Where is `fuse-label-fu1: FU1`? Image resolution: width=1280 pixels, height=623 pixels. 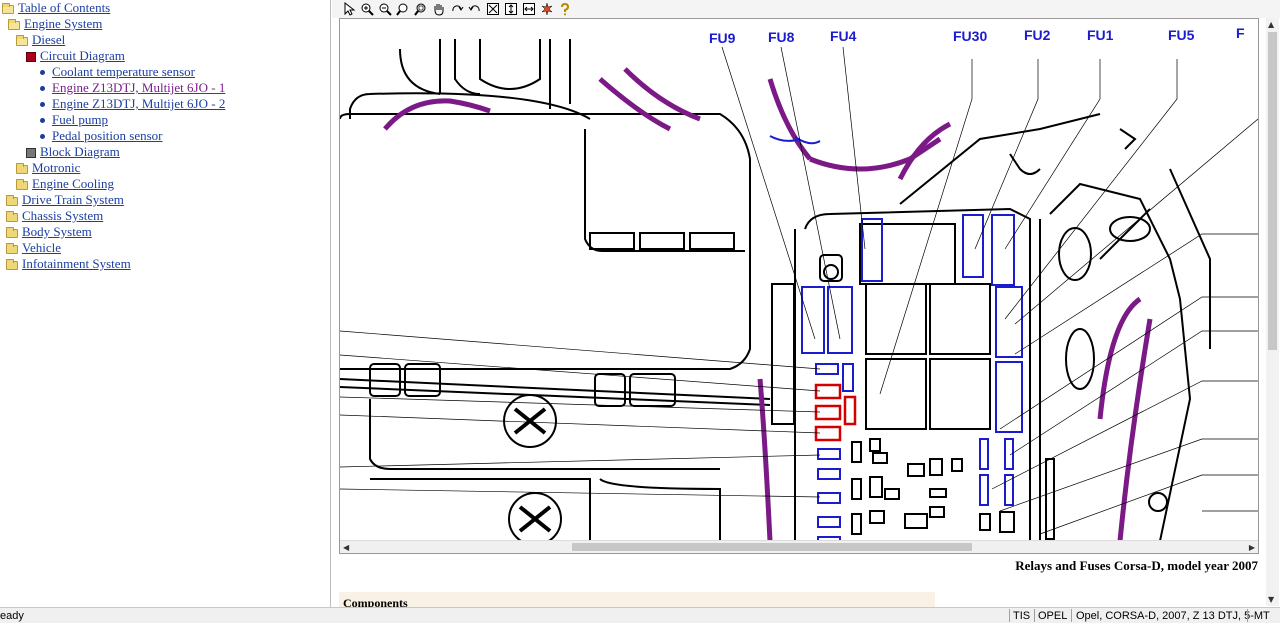 fuse-label-fu1: FU1 is located at coordinates (1100, 35).